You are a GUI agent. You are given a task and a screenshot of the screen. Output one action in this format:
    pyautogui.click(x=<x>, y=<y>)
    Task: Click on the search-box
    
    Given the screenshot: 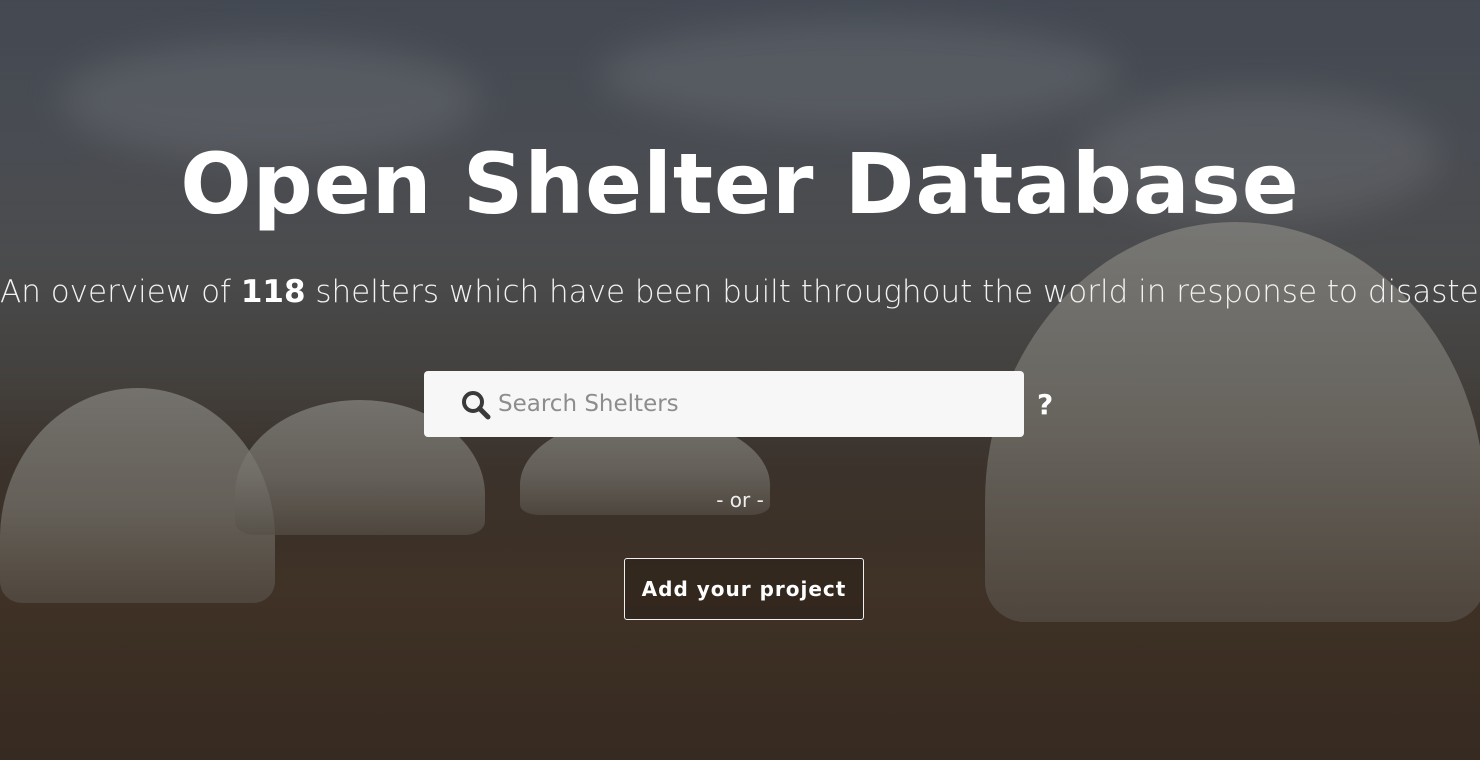 What is the action you would take?
    pyautogui.click(x=724, y=404)
    